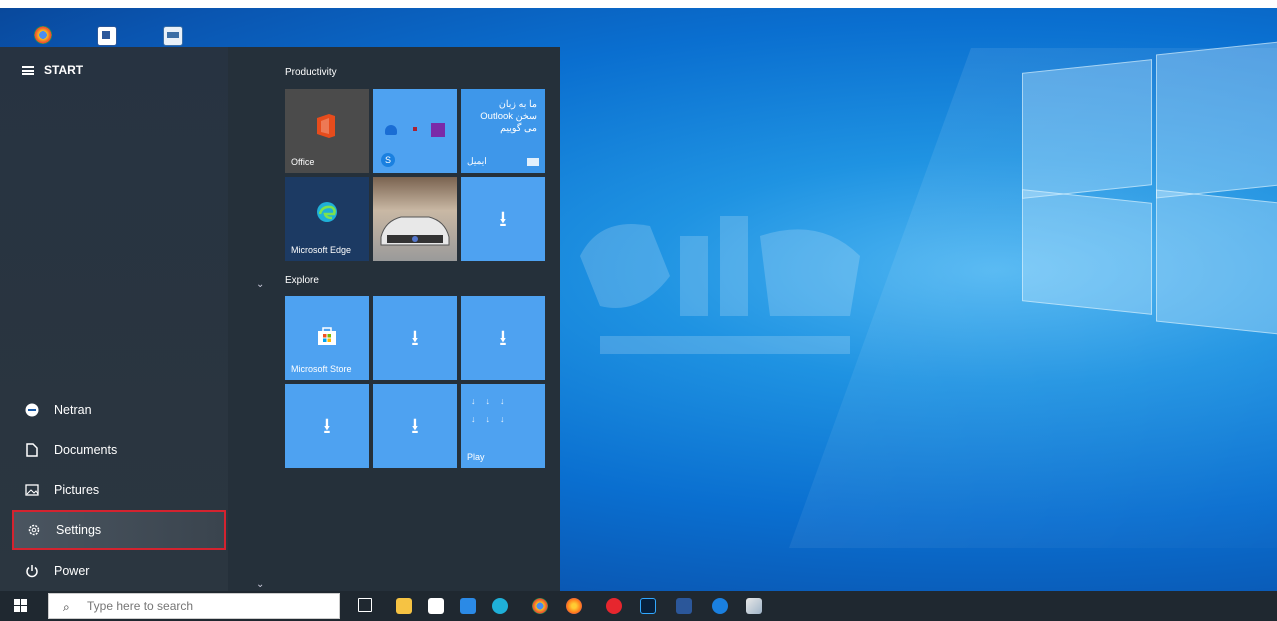 The height and width of the screenshot is (621, 1277). Describe the element at coordinates (614, 606) in the screenshot. I see `opera-icon` at that location.